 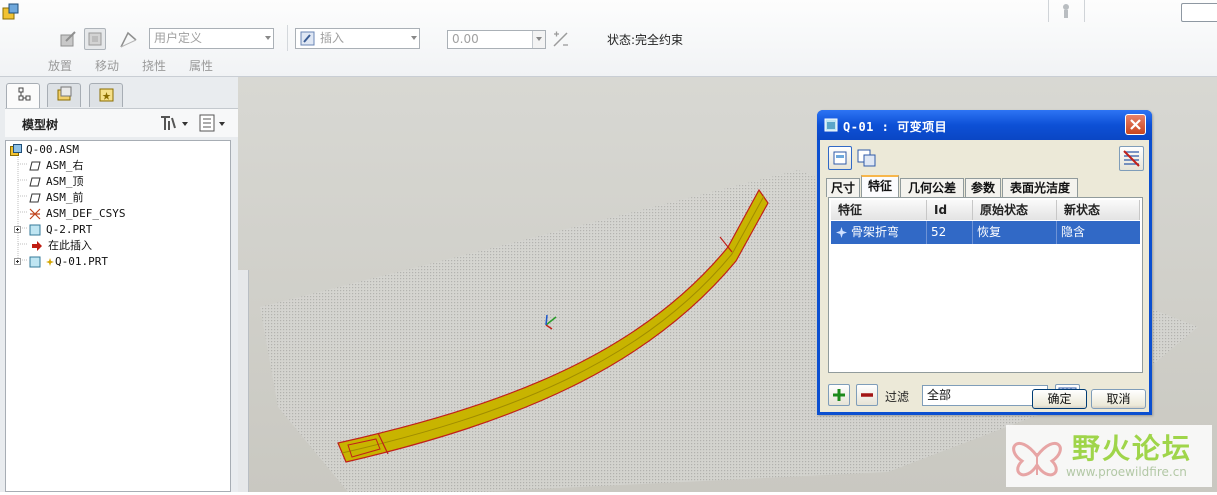 I want to click on move-icon, so click(x=95, y=39).